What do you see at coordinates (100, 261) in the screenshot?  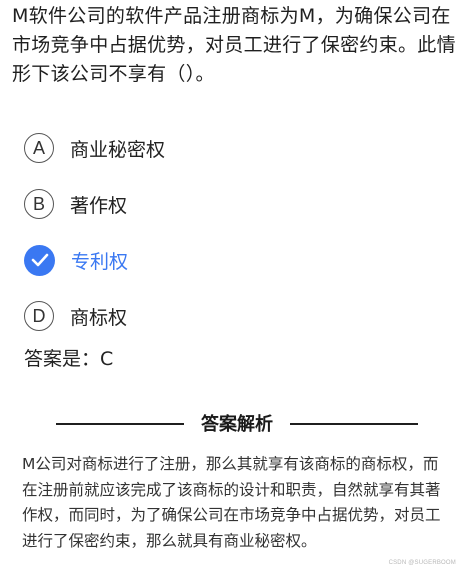 I see `option-c-label: 专利权` at bounding box center [100, 261].